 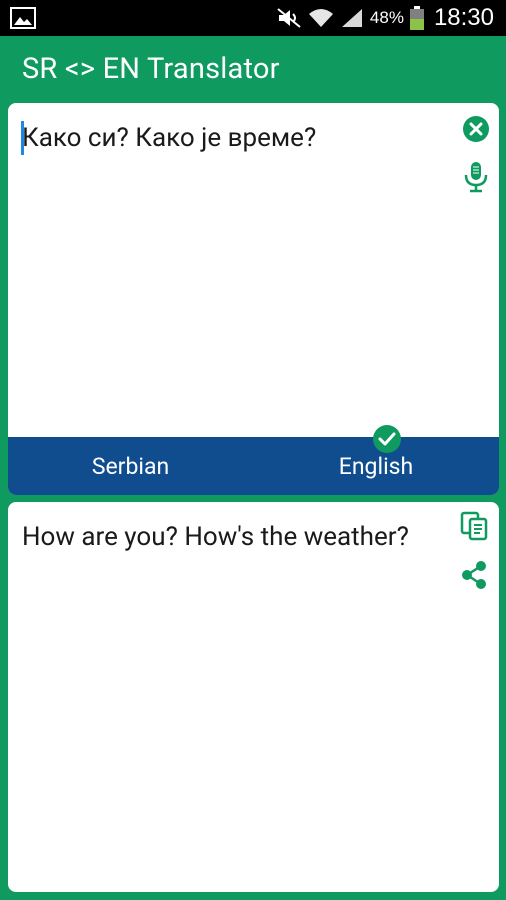 What do you see at coordinates (320, 18) in the screenshot?
I see `wifi-icon` at bounding box center [320, 18].